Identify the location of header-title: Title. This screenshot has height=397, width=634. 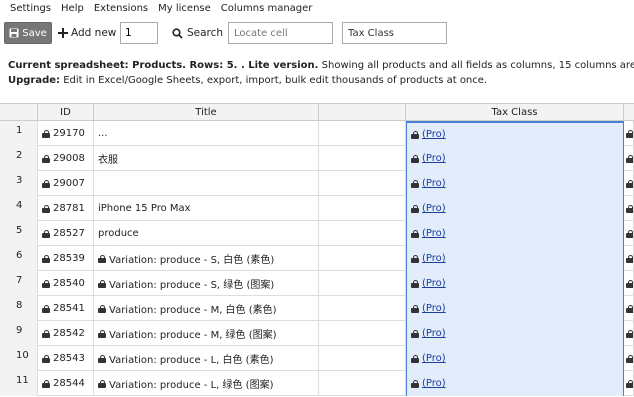
(206, 112).